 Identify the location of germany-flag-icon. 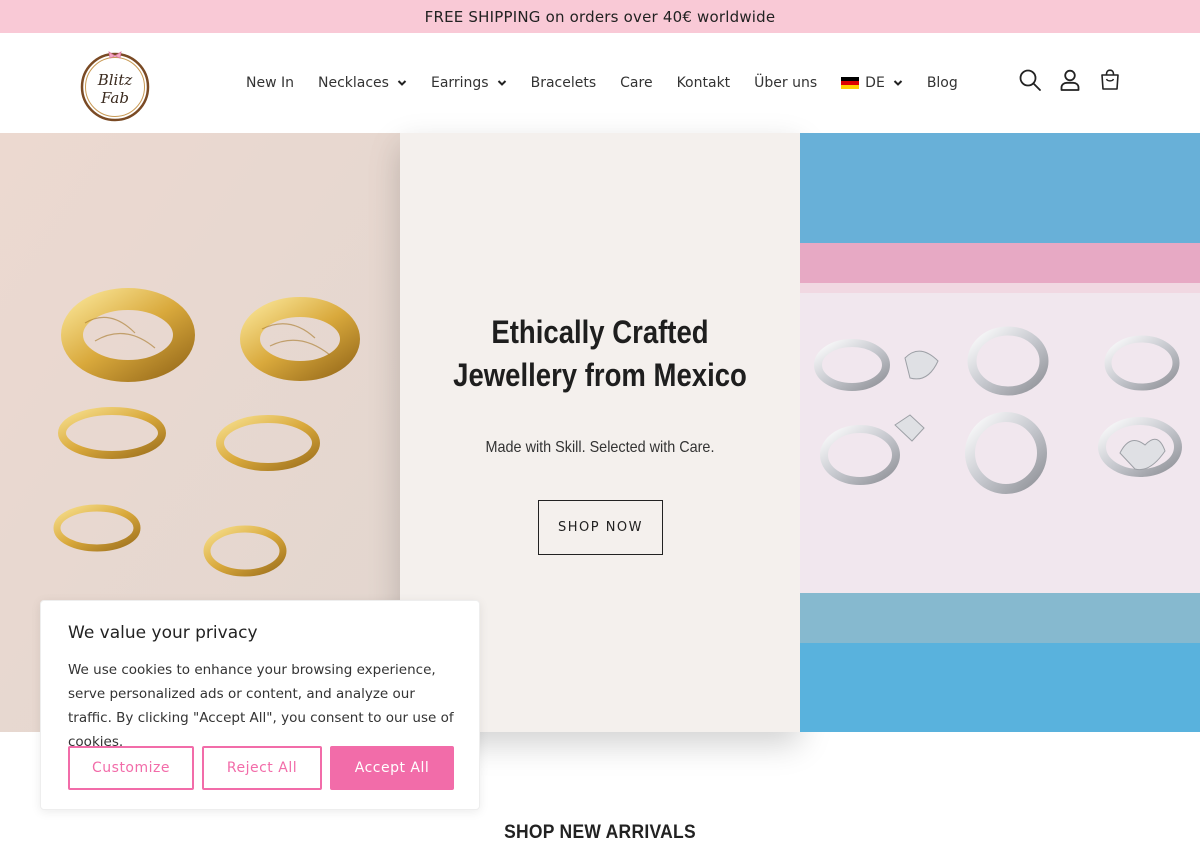
(850, 83).